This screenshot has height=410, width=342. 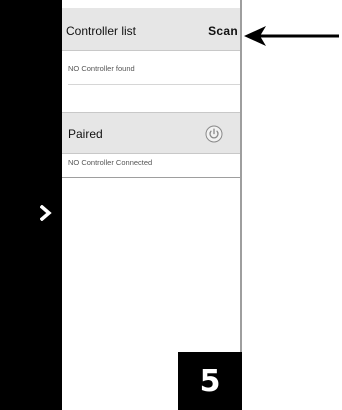 I want to click on controller-list-title: Controller list, so click(x=101, y=31).